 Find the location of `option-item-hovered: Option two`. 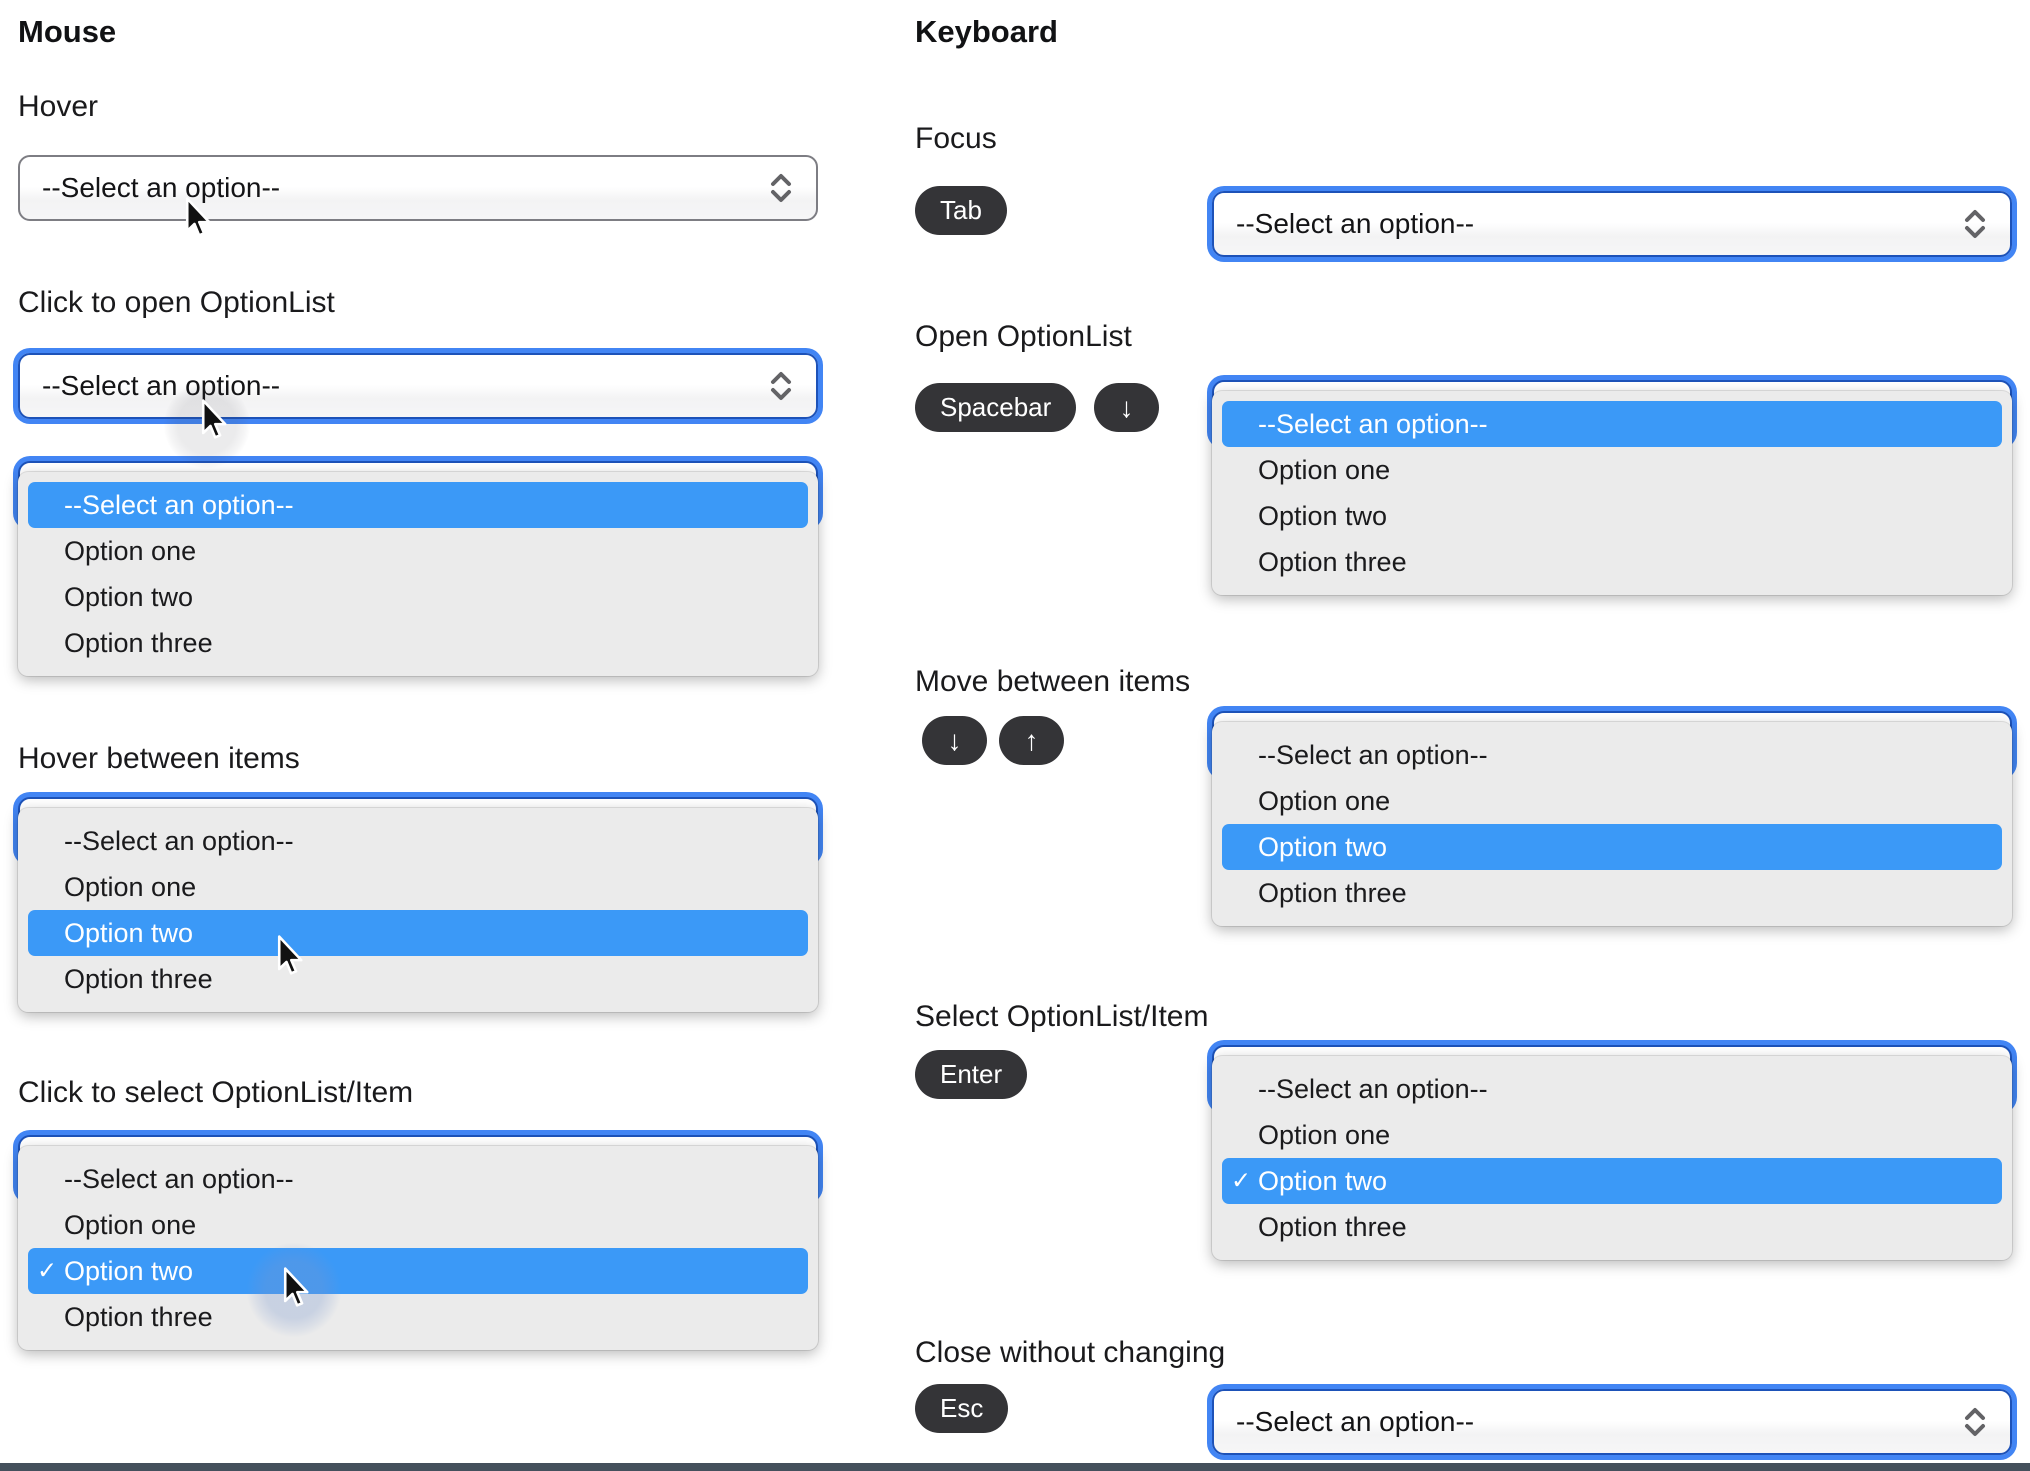

option-item-hovered: Option two is located at coordinates (418, 933).